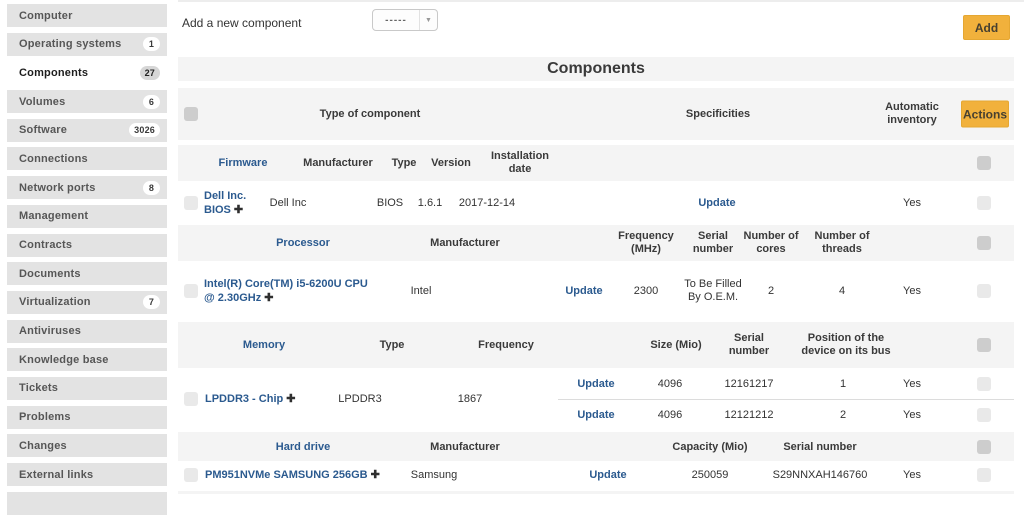 This screenshot has width=1024, height=520. Describe the element at coordinates (87, 130) in the screenshot. I see `sidebar-item-software: Software 3026` at that location.